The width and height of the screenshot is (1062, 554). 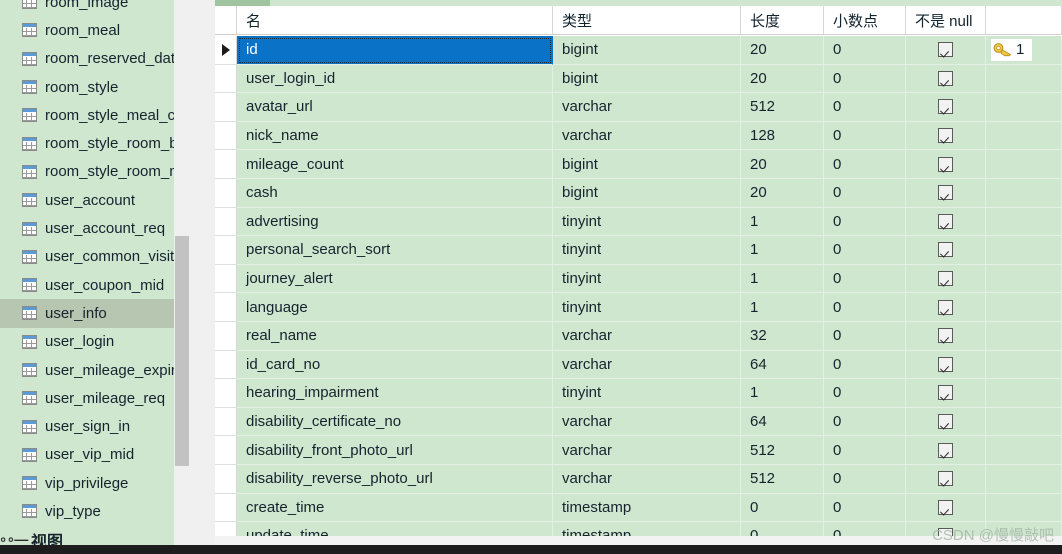 I want to click on table-row: hearing_impairment tinyint 1 0, so click(x=638, y=393).